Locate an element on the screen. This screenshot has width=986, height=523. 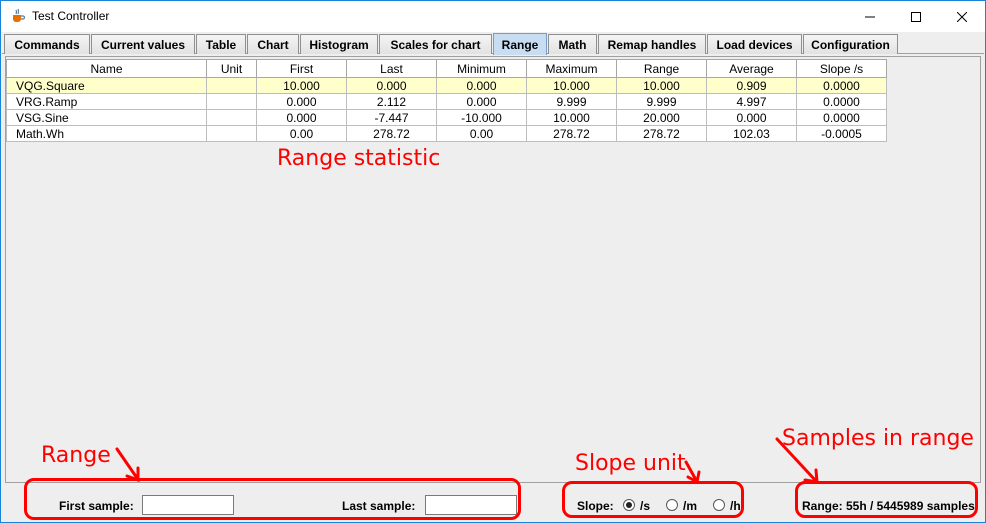
cell-maximum: 278.72 is located at coordinates (571, 133).